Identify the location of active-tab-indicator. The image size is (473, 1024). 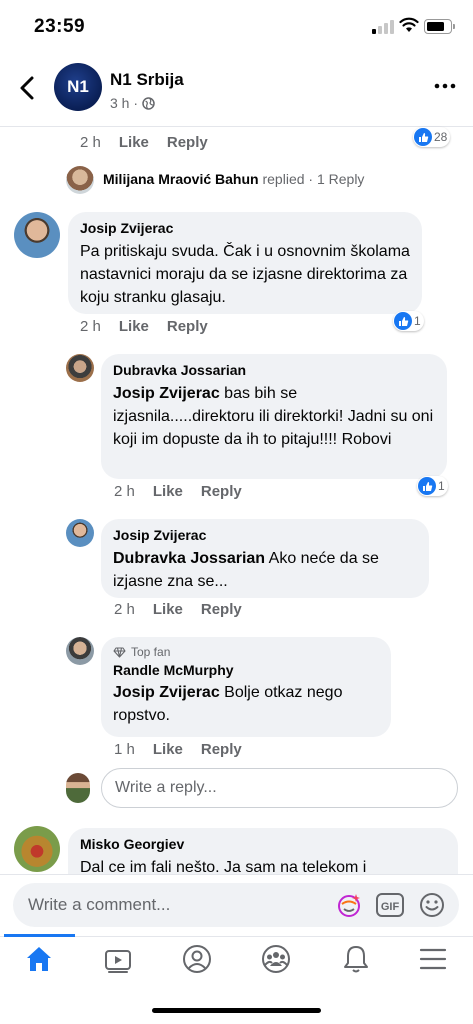
(39, 935).